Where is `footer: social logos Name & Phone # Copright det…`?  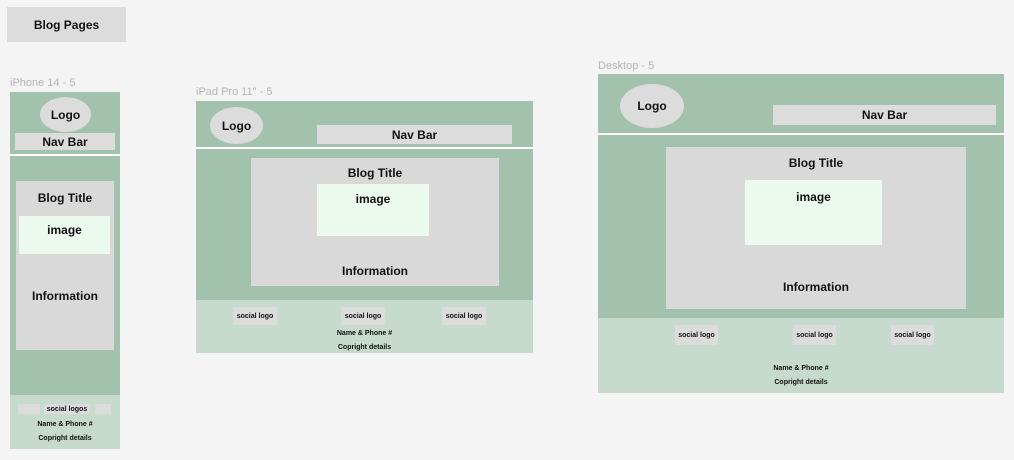 footer: social logos Name & Phone # Copright det… is located at coordinates (65, 422).